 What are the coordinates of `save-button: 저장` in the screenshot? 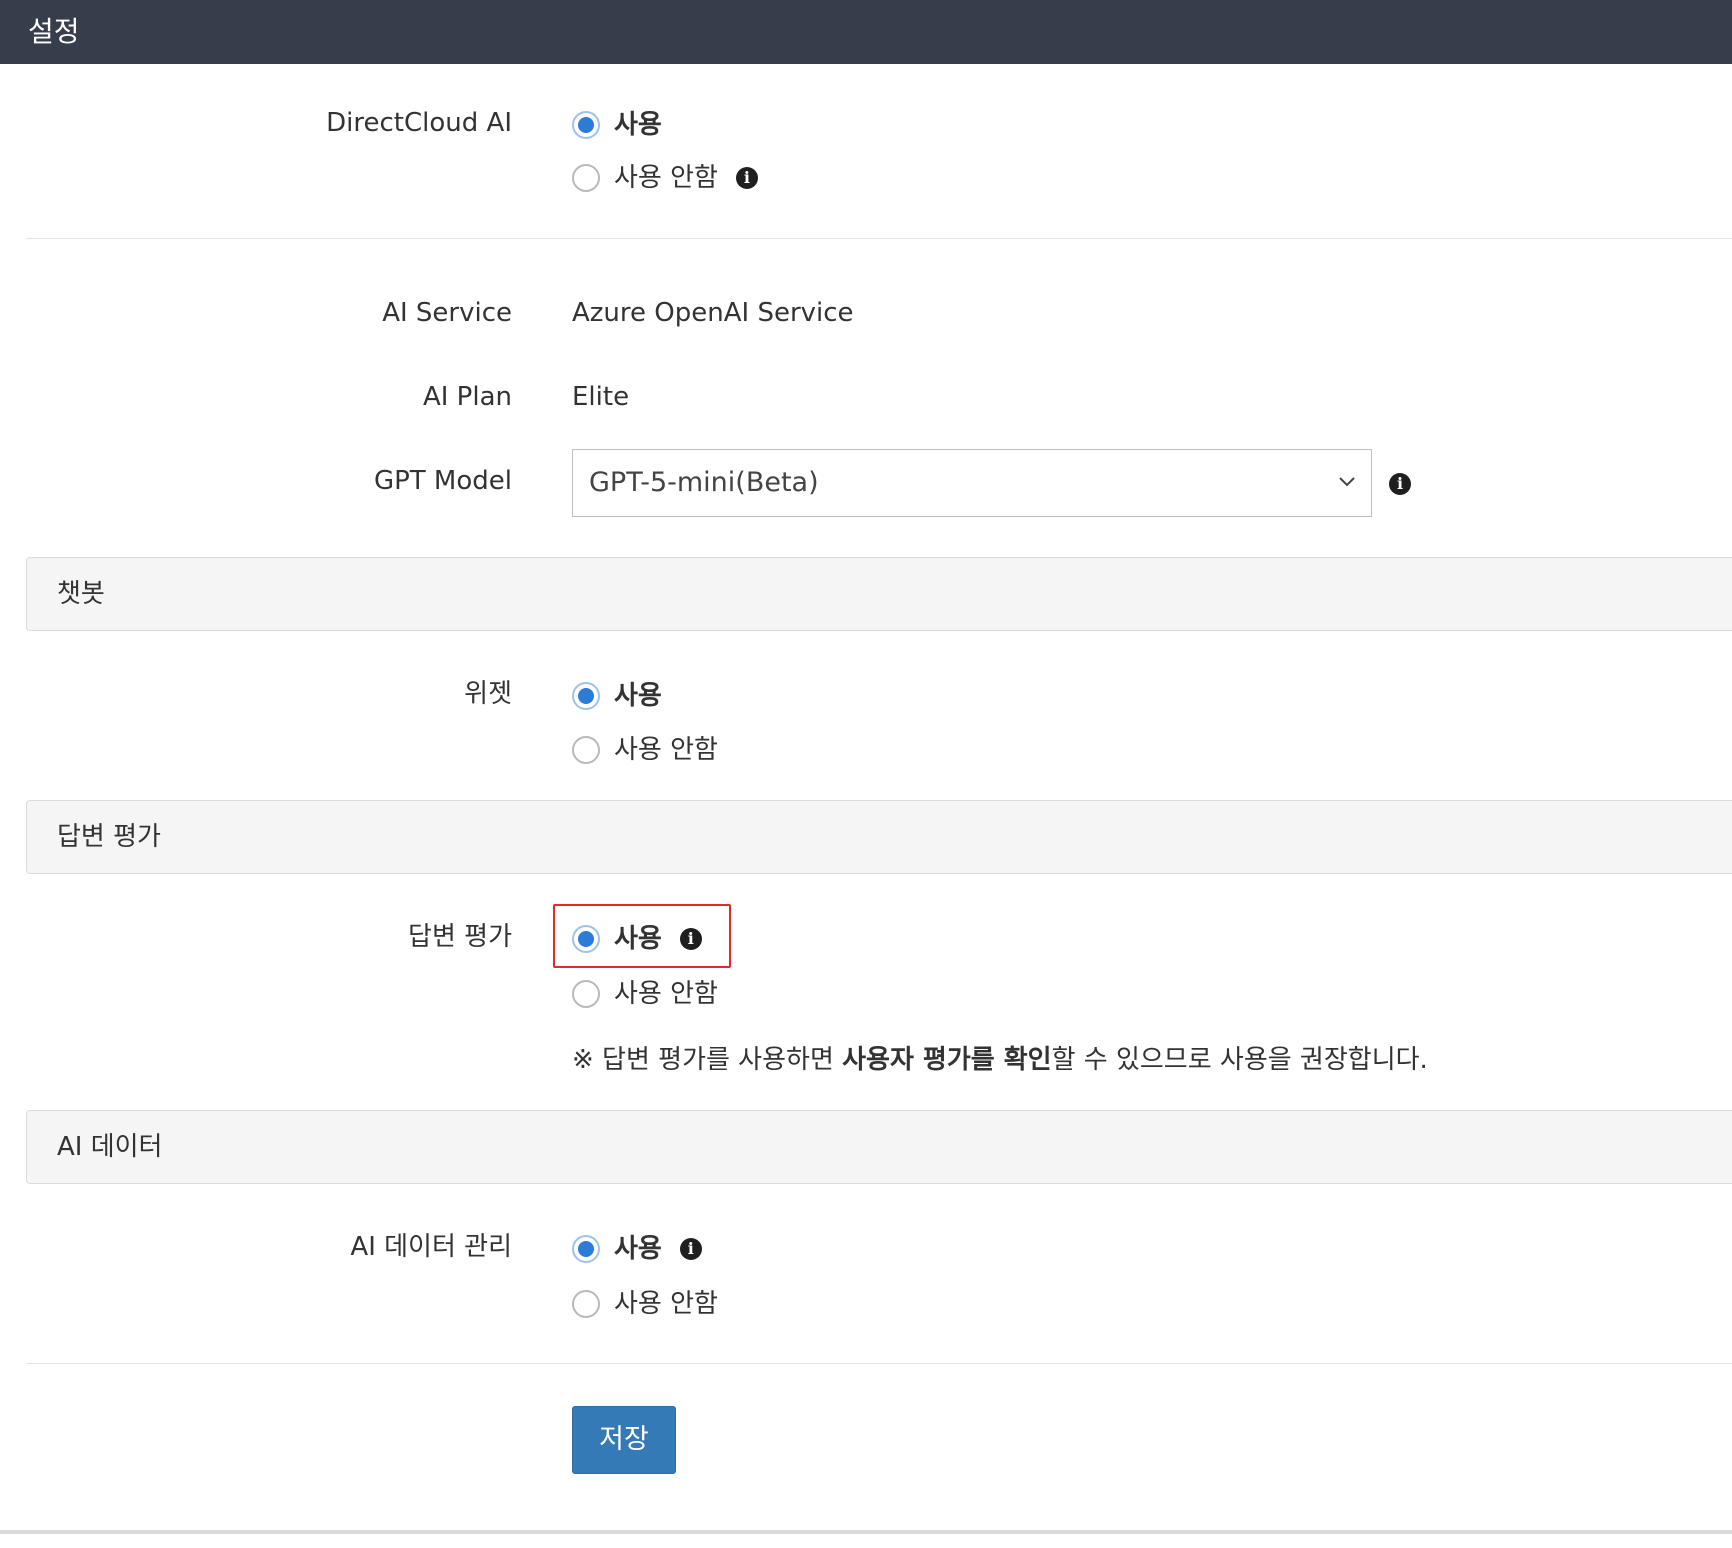 It's located at (624, 1440).